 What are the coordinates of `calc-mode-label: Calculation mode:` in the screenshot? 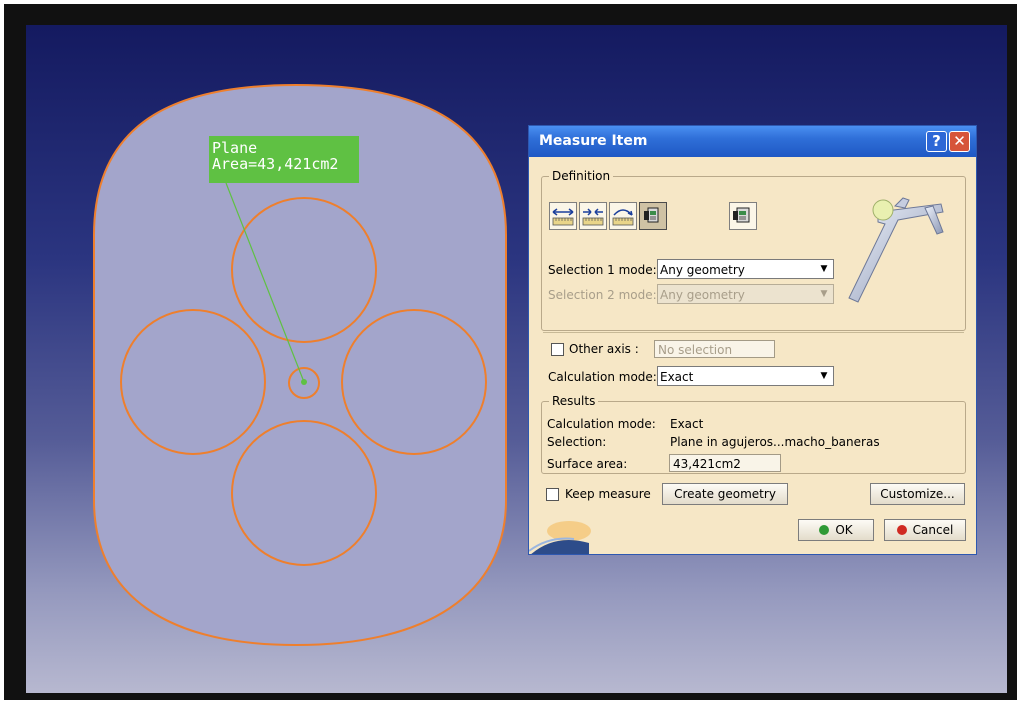 It's located at (602, 377).